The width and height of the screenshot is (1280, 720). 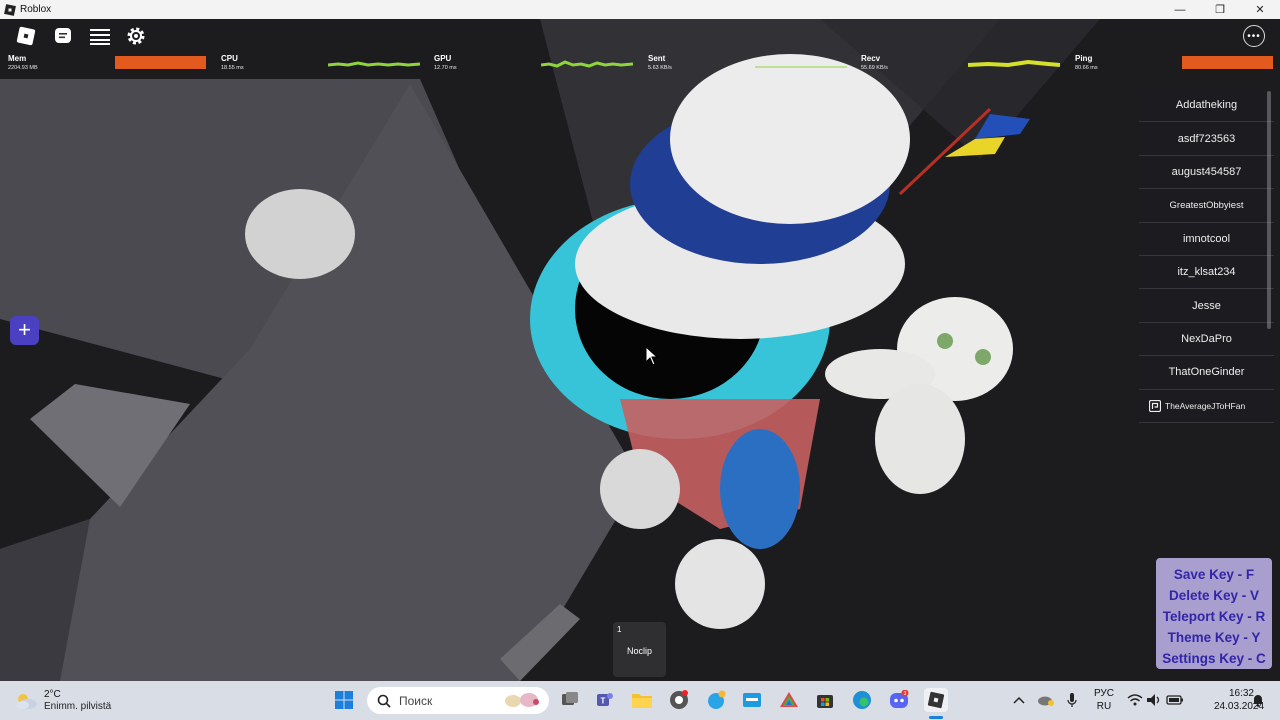 I want to click on premium-icon, so click(x=1155, y=405).